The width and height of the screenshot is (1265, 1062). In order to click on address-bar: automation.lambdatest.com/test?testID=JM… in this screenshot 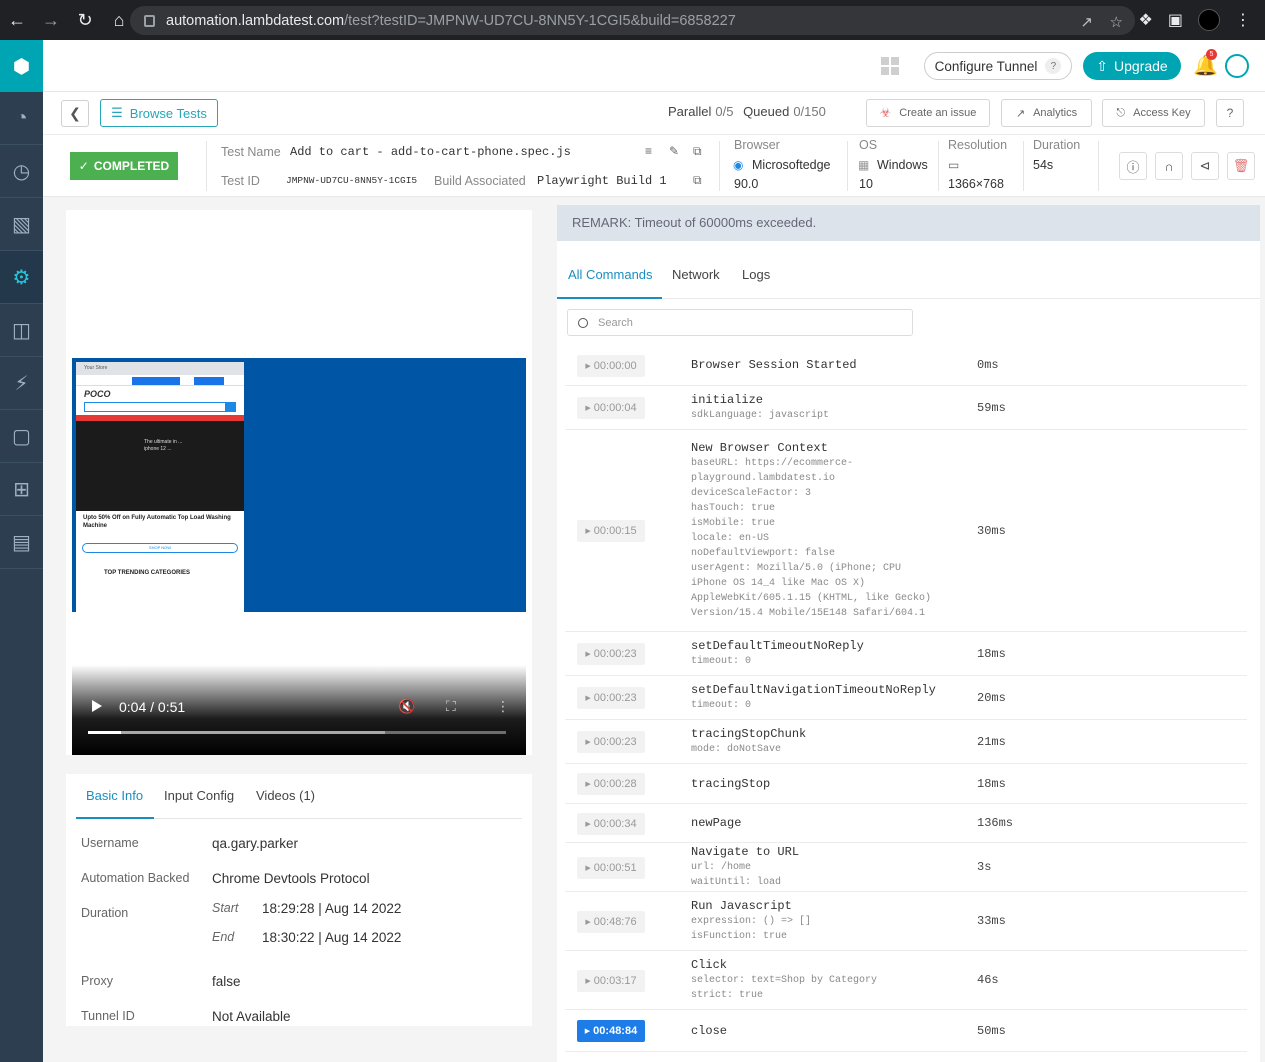, I will do `click(632, 20)`.